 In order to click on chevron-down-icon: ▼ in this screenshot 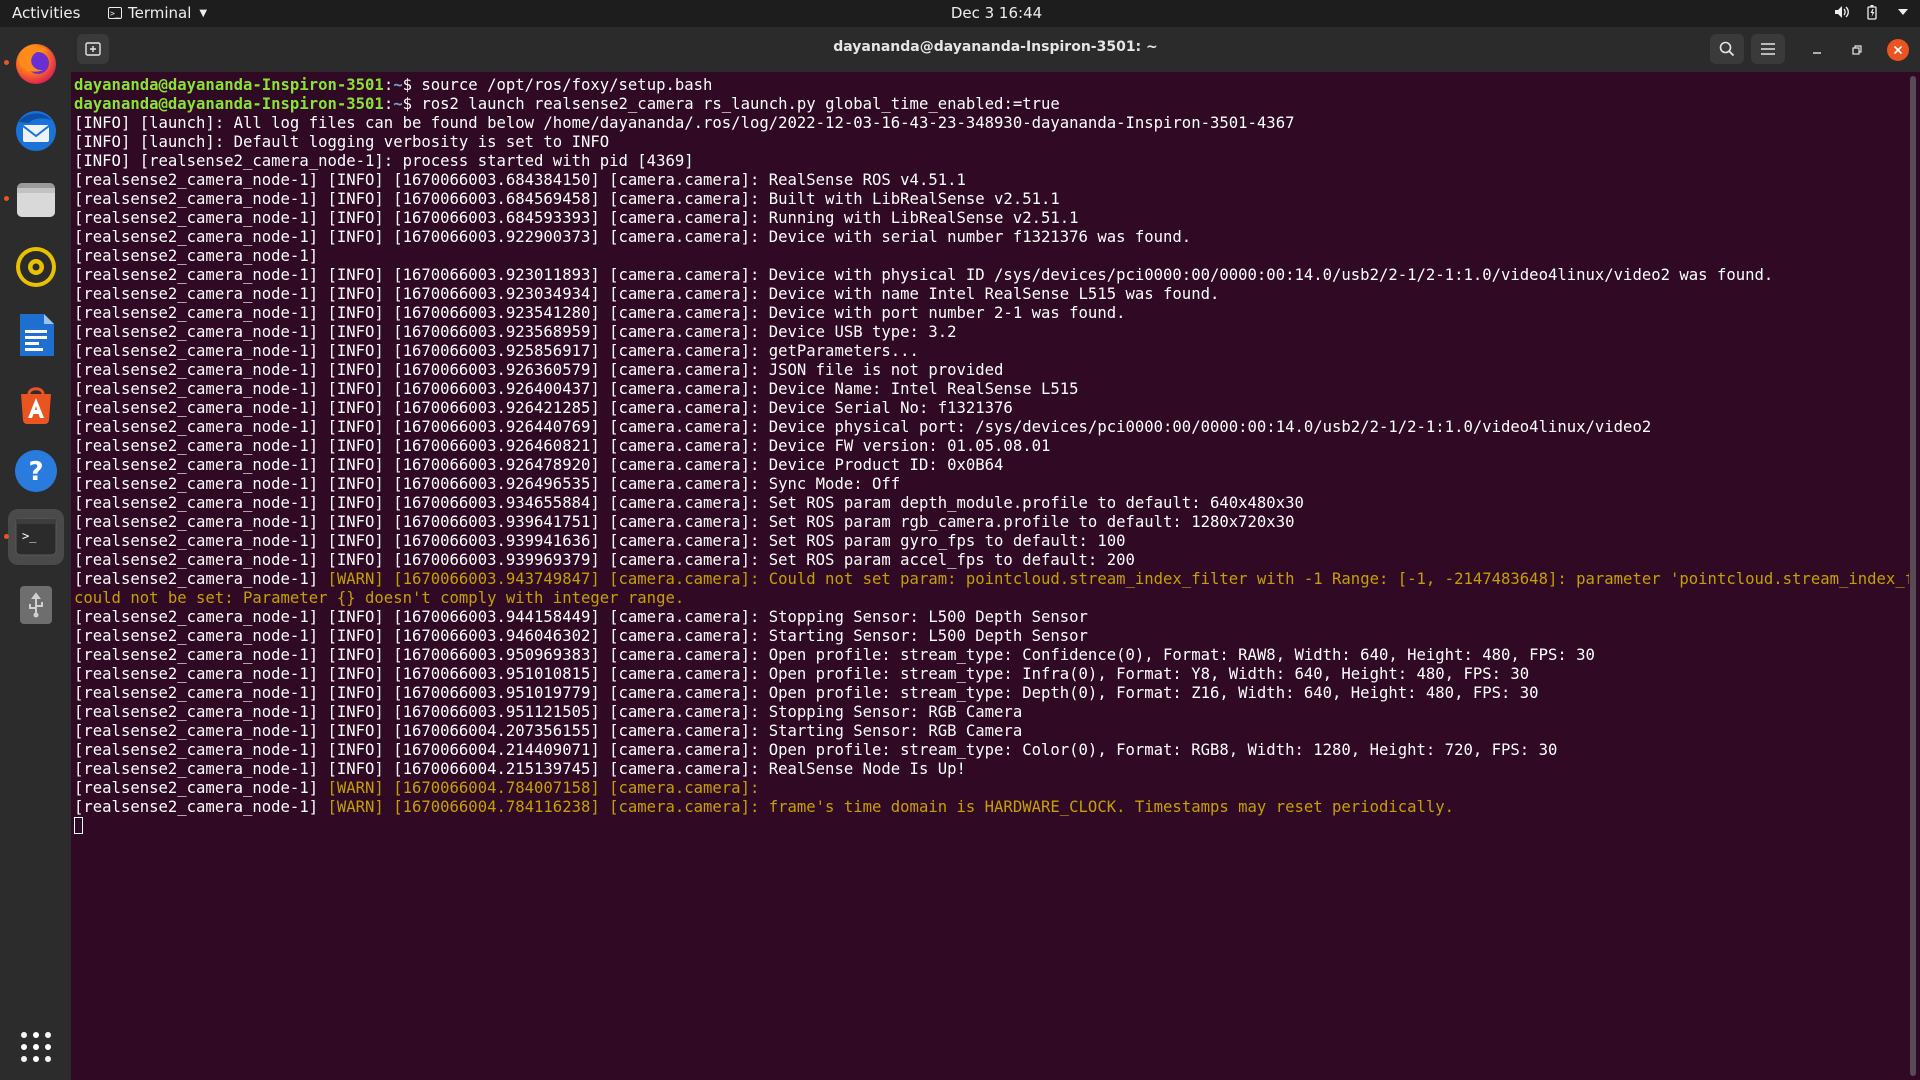, I will do `click(203, 13)`.